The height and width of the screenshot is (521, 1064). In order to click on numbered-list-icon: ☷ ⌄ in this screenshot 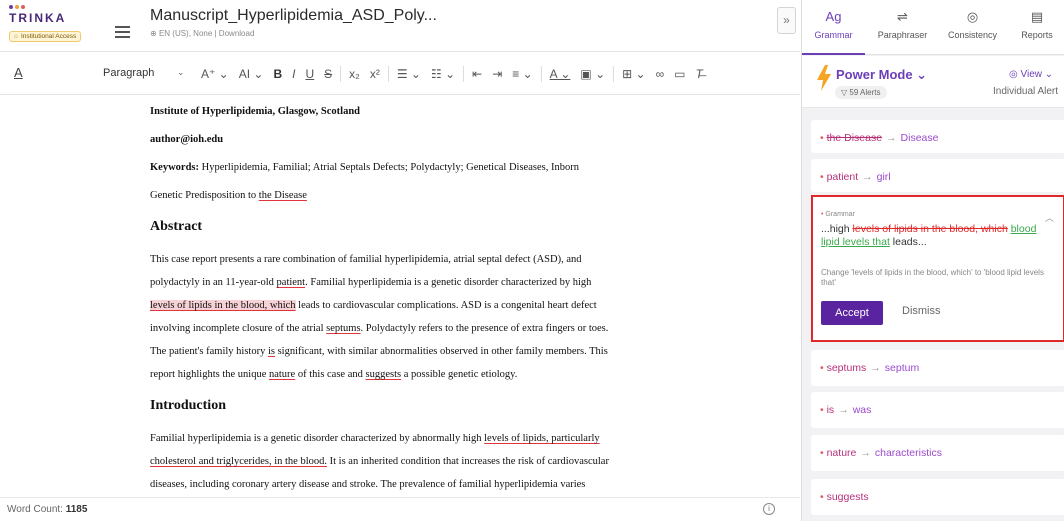, I will do `click(443, 74)`.